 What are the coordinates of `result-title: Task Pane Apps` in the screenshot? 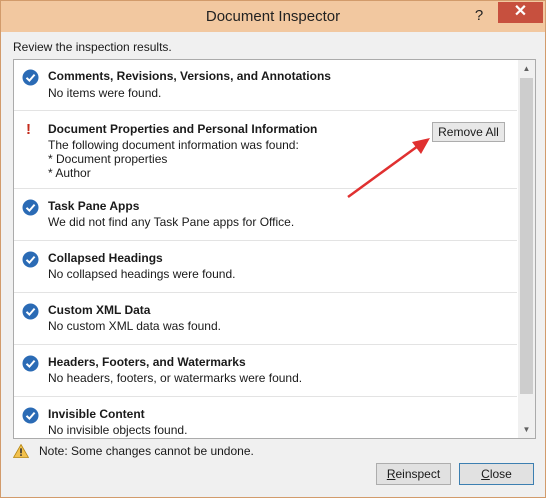 It's located at (94, 206).